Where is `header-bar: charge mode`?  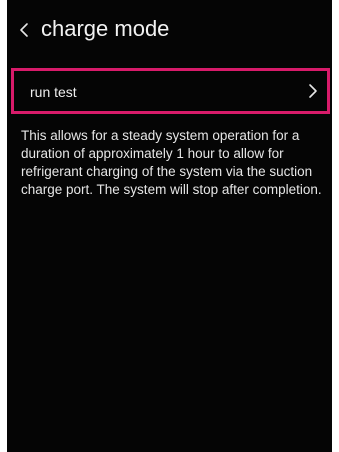 header-bar: charge mode is located at coordinates (169, 30).